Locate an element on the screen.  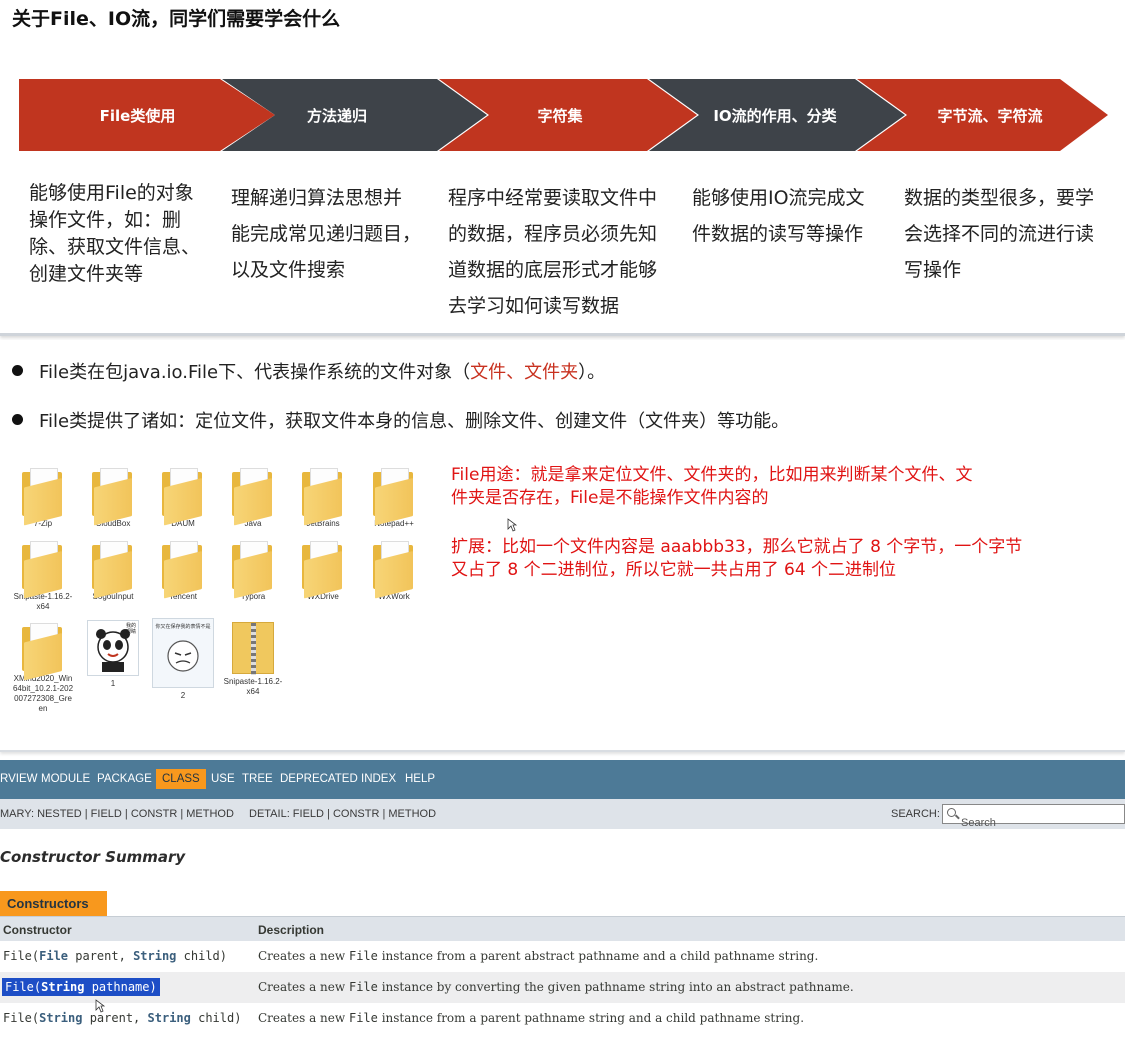
zip-archive-icon is located at coordinates (253, 648).